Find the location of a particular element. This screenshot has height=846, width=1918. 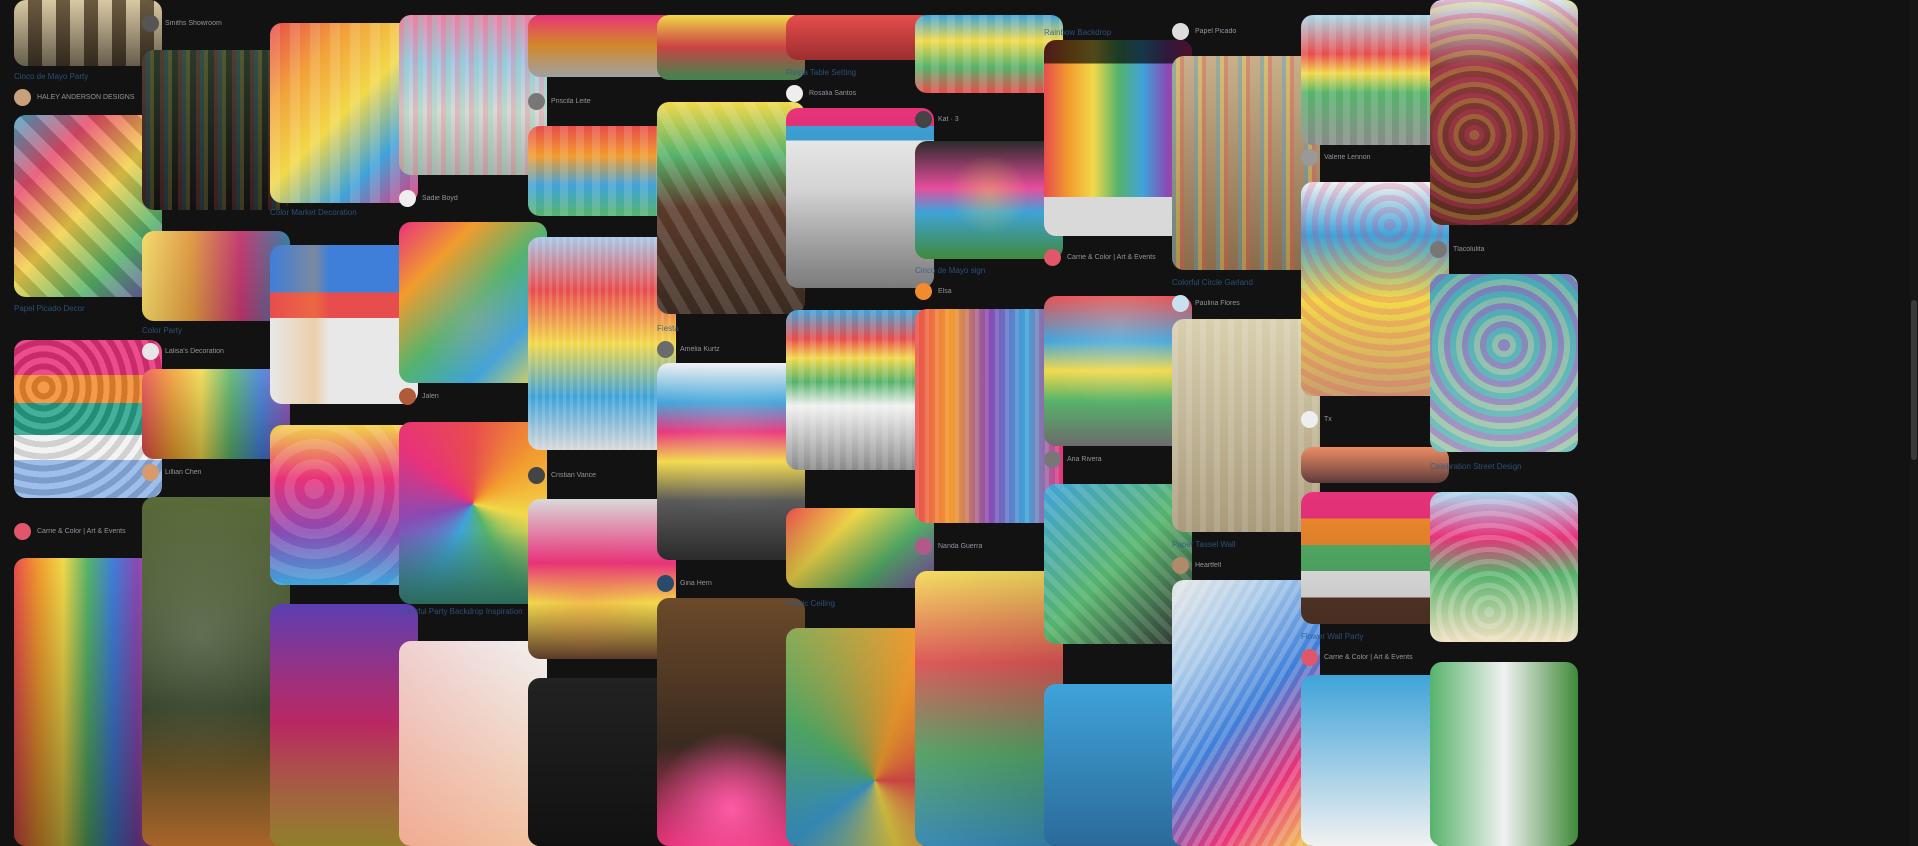

pin-title: Flower Wall Party is located at coordinates (1375, 637).